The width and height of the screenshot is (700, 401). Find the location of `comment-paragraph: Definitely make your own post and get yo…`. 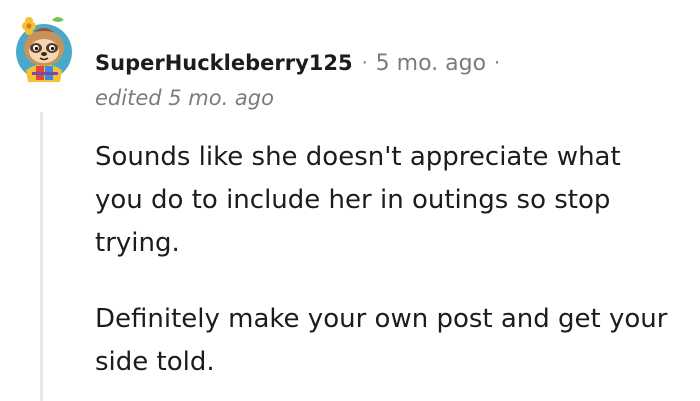

comment-paragraph: Definitely make your own post and get yo… is located at coordinates (381, 340).